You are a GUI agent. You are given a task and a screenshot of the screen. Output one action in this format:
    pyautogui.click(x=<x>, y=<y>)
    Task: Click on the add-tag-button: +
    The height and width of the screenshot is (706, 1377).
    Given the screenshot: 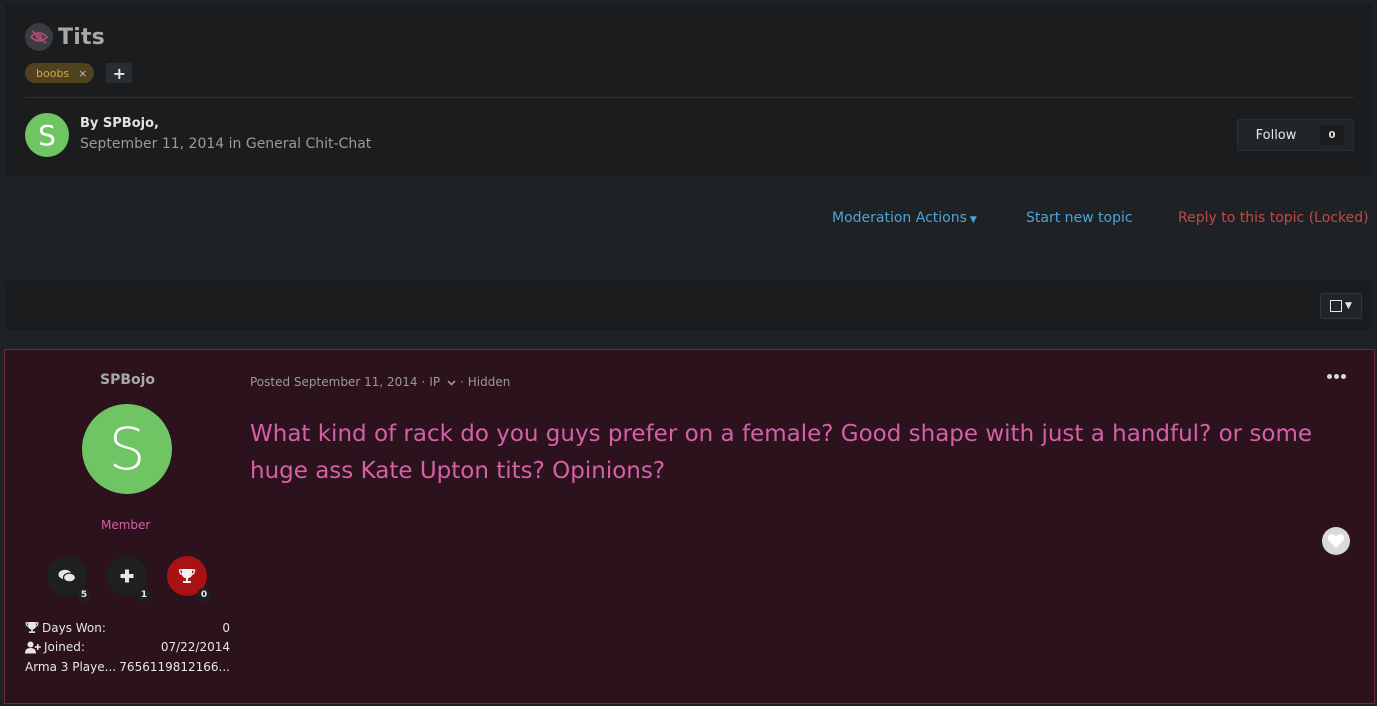 What is the action you would take?
    pyautogui.click(x=119, y=73)
    